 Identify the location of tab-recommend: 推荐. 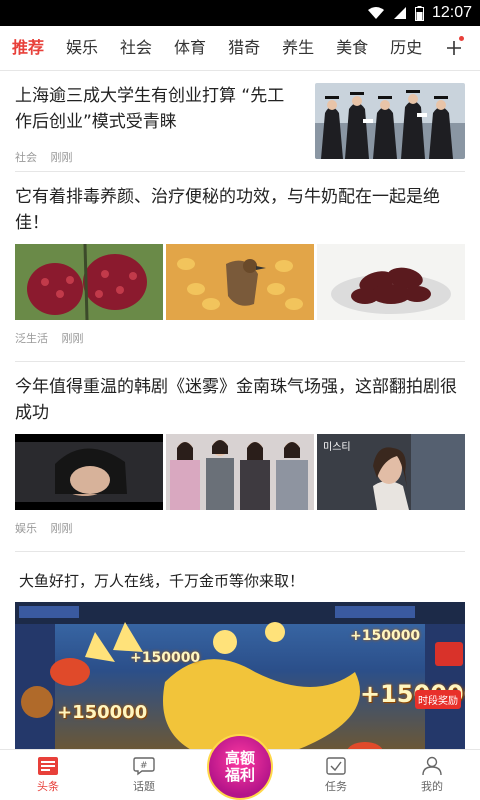
(27, 48).